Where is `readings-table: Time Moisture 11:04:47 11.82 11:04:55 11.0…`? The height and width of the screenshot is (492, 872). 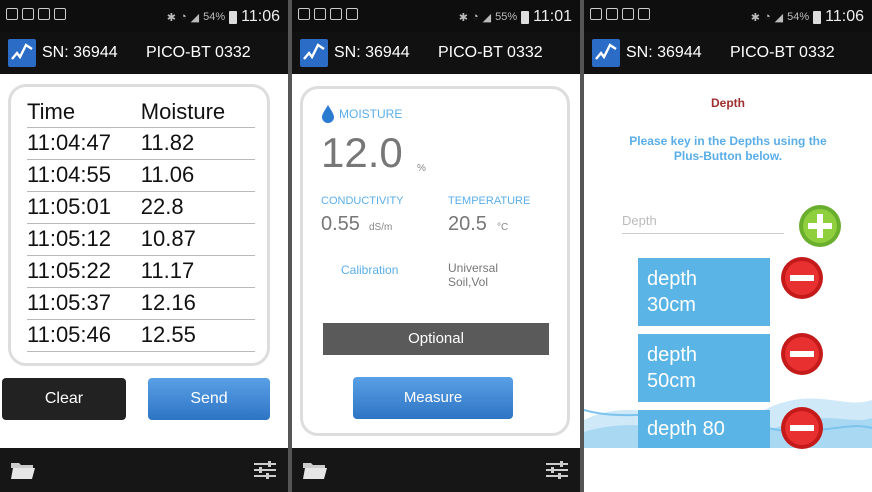
readings-table: Time Moisture 11:04:47 11.82 11:04:55 11.0… is located at coordinates (141, 224).